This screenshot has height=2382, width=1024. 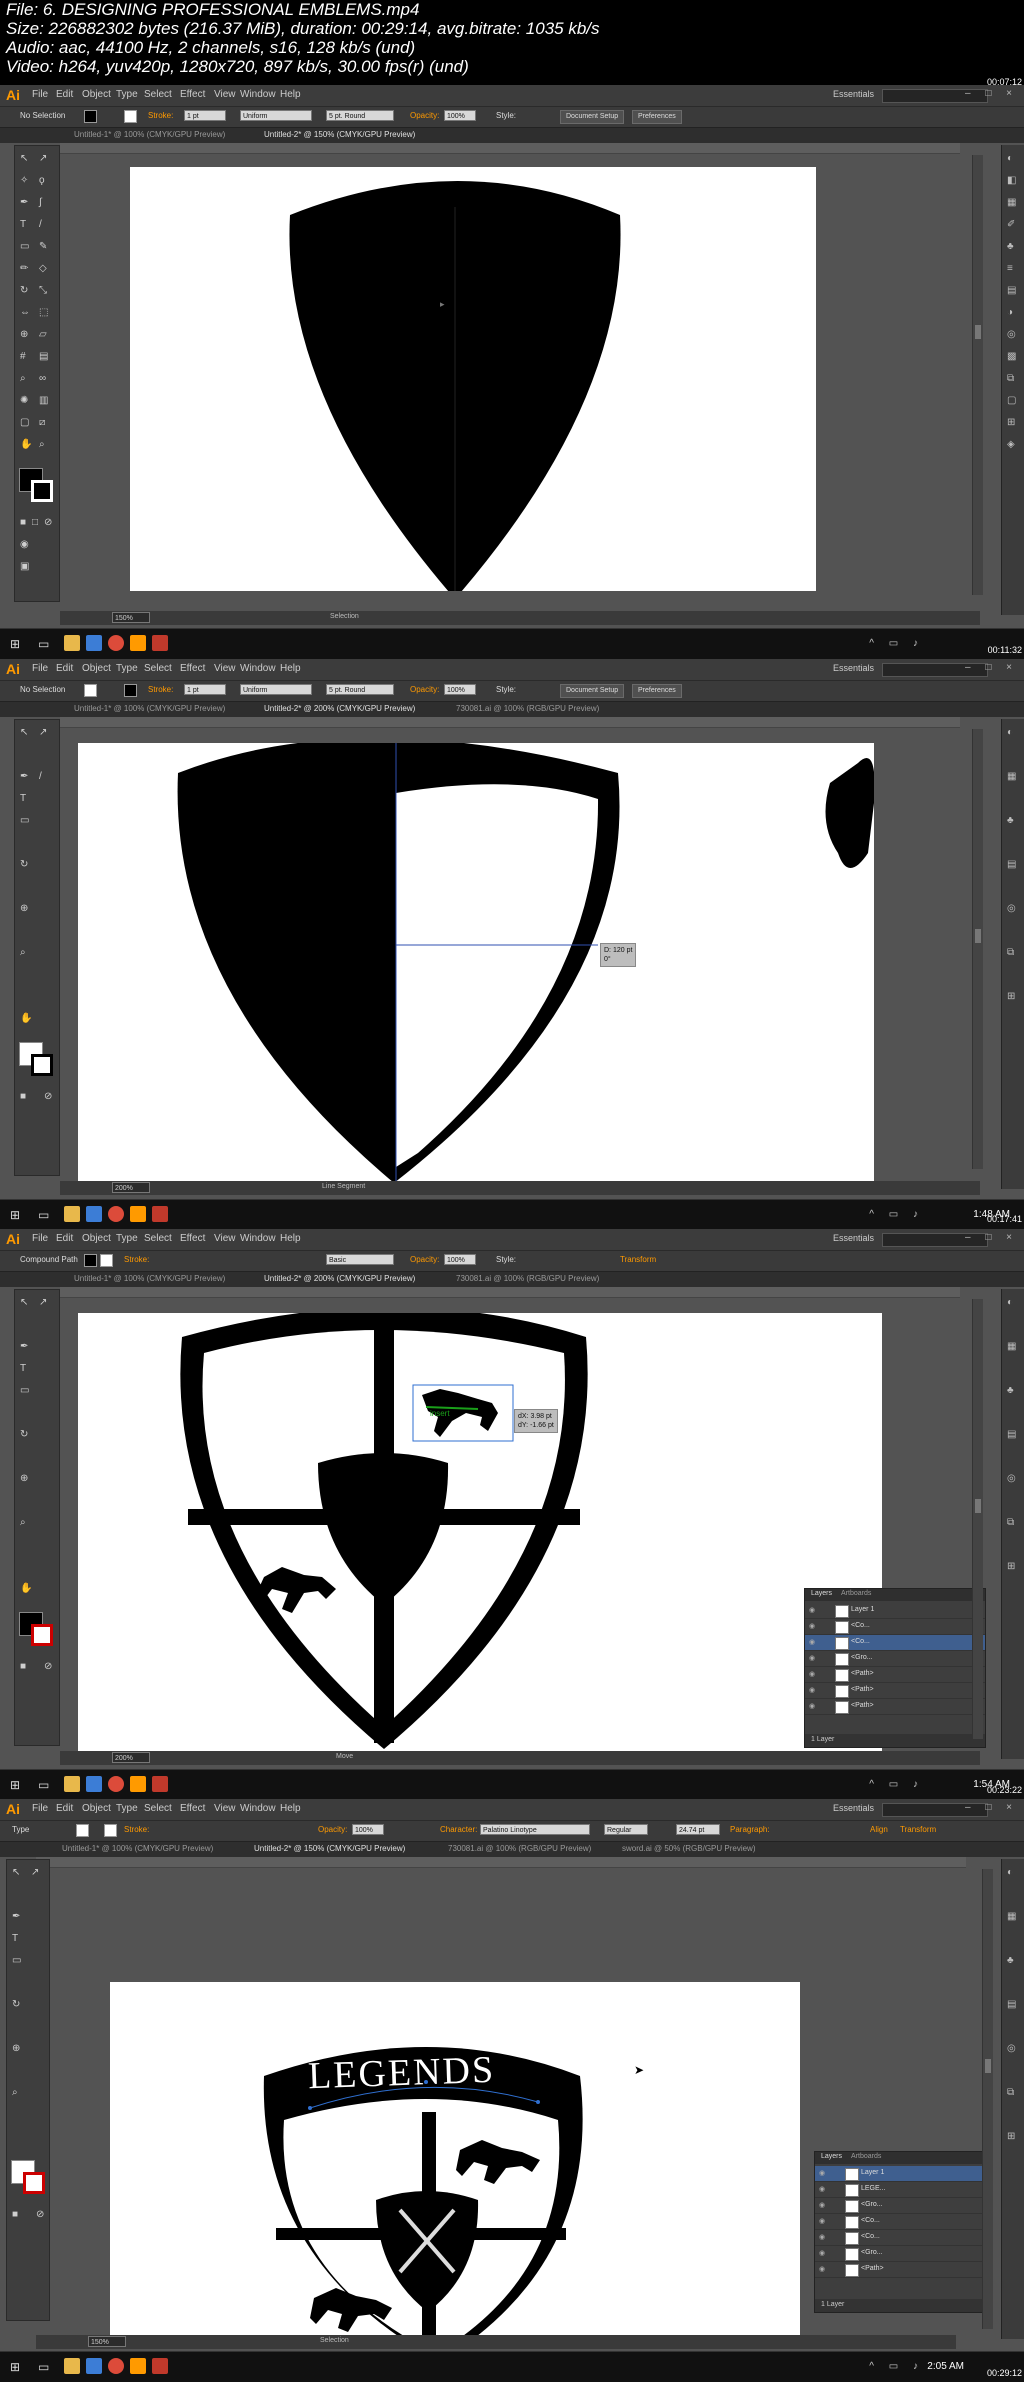 I want to click on menu-view: View, so click(x=225, y=1808).